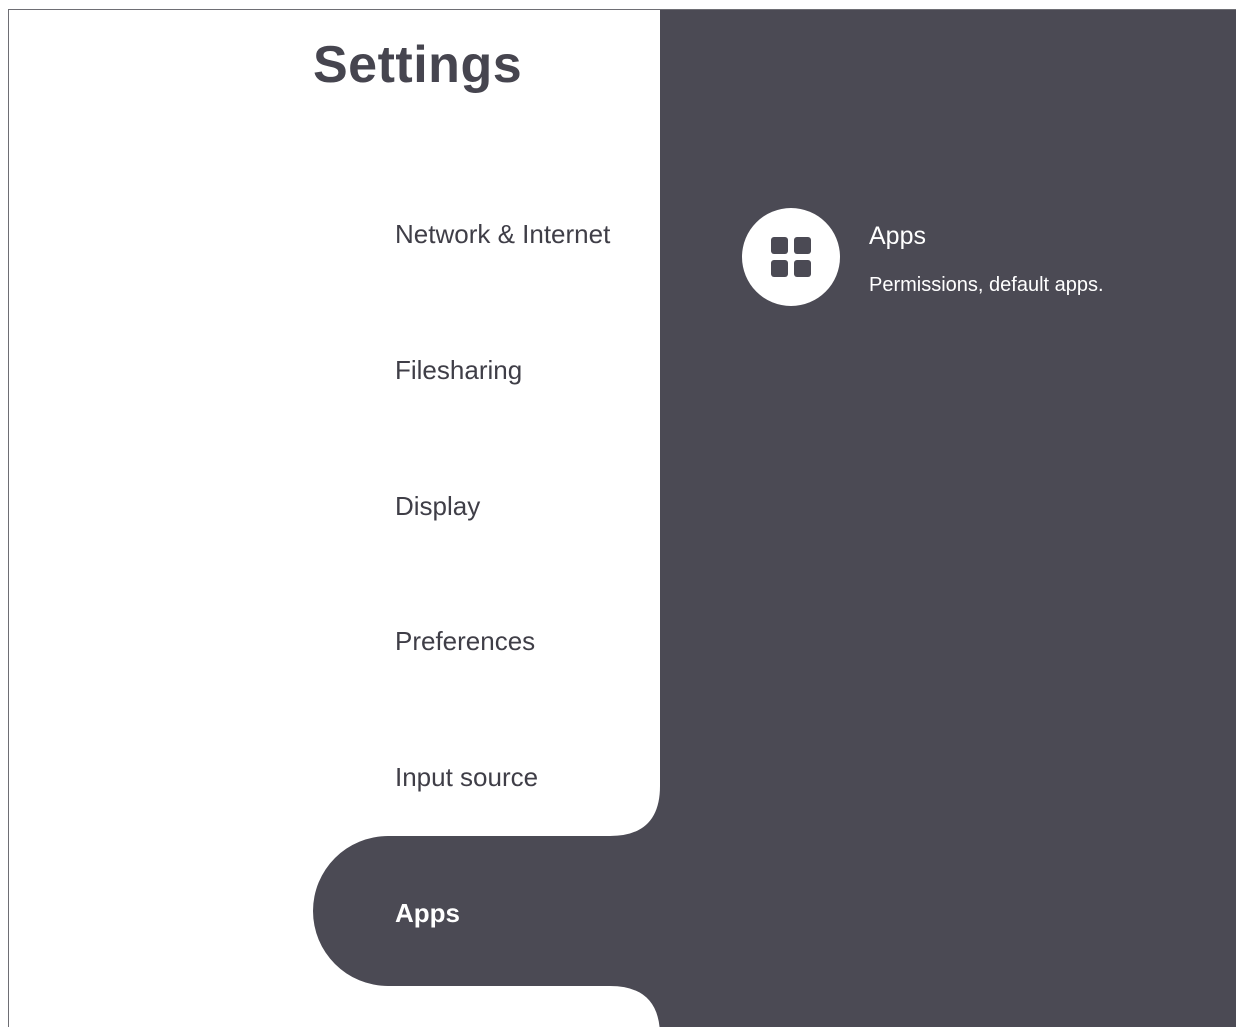  I want to click on sidebar-item-label: Apps, so click(427, 912).